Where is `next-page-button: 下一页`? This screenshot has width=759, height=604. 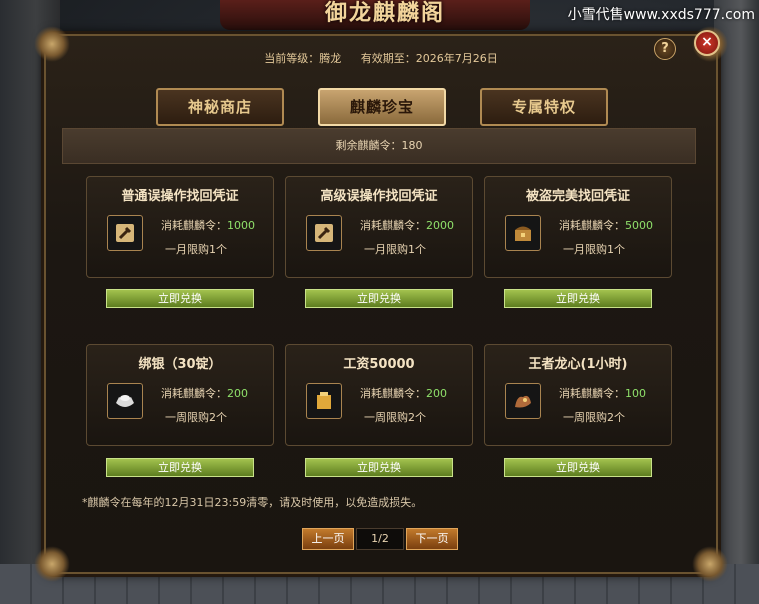 next-page-button: 下一页 is located at coordinates (432, 539).